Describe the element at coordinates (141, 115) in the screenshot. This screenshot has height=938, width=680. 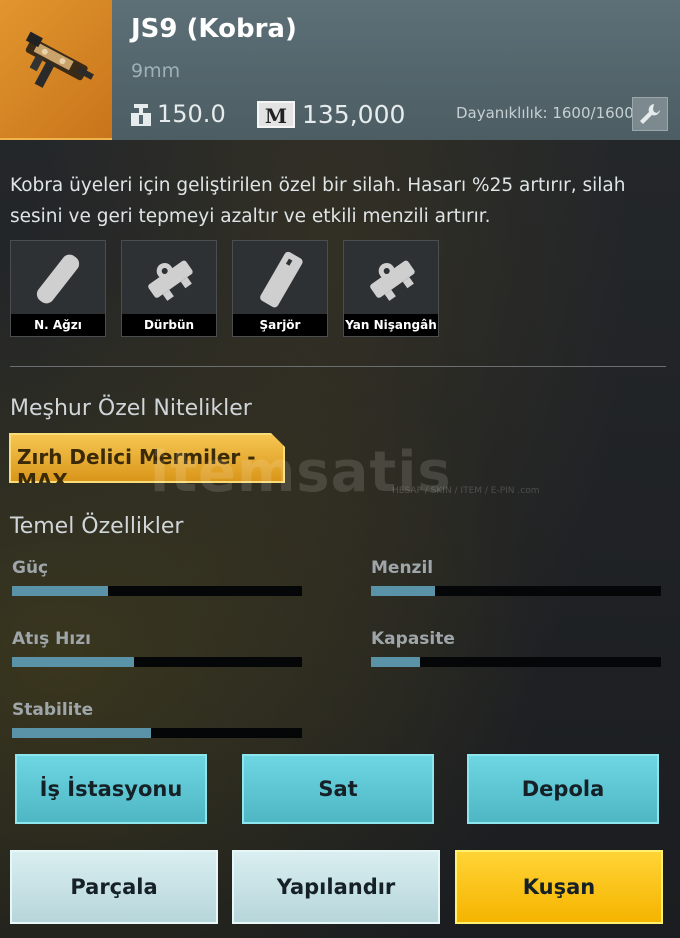
I see `weight-icon` at that location.